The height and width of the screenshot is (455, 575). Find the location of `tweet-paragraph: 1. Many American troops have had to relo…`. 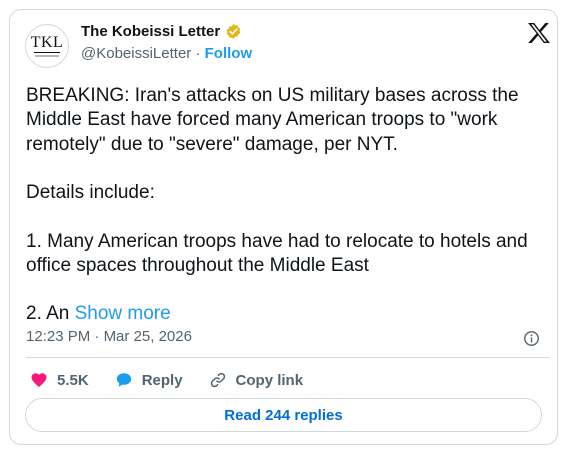

tweet-paragraph: 1. Many American troops have had to relo… is located at coordinates (277, 253).